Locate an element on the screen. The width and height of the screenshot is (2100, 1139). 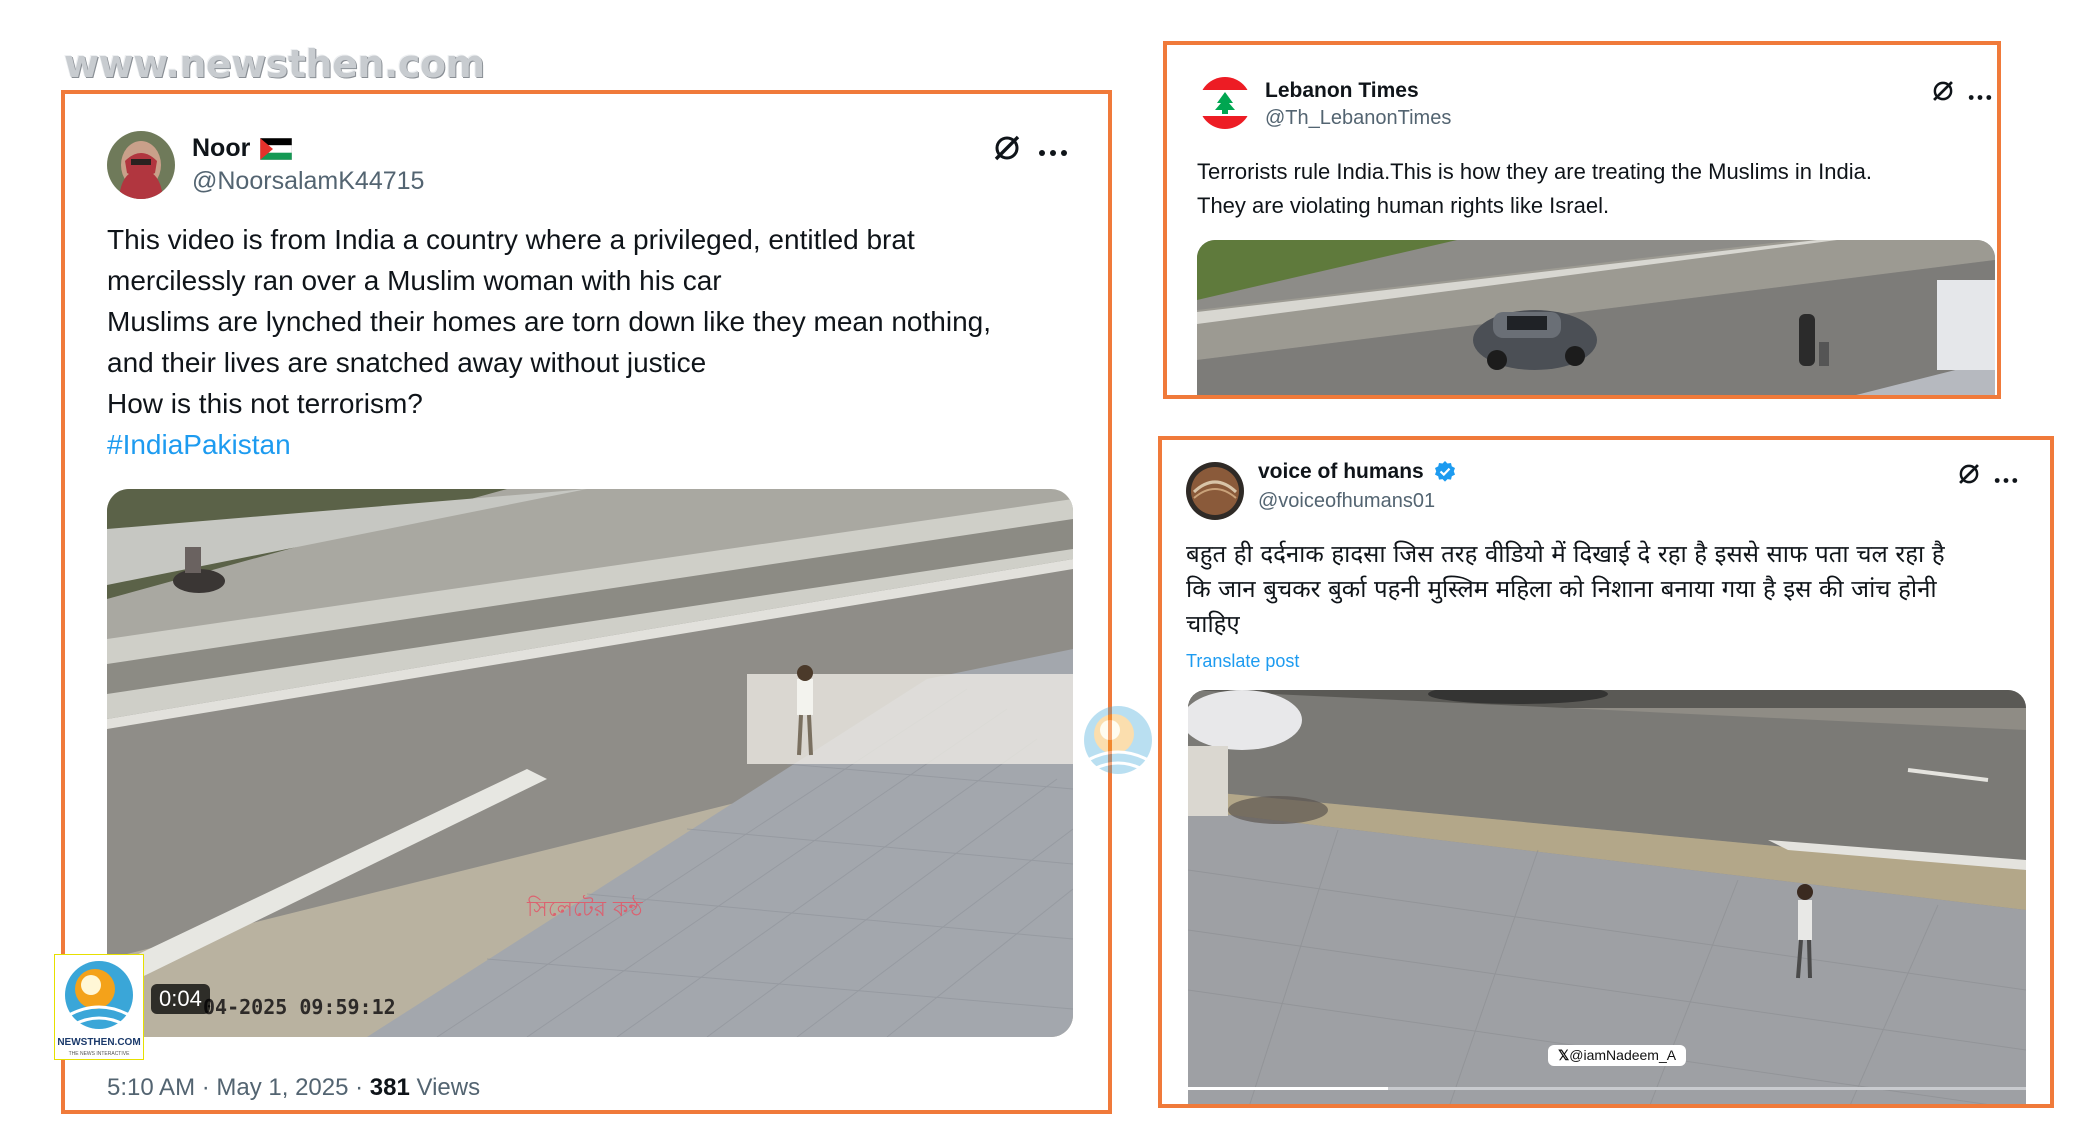
watermark-url: www.newsthen.com is located at coordinates (274, 64).